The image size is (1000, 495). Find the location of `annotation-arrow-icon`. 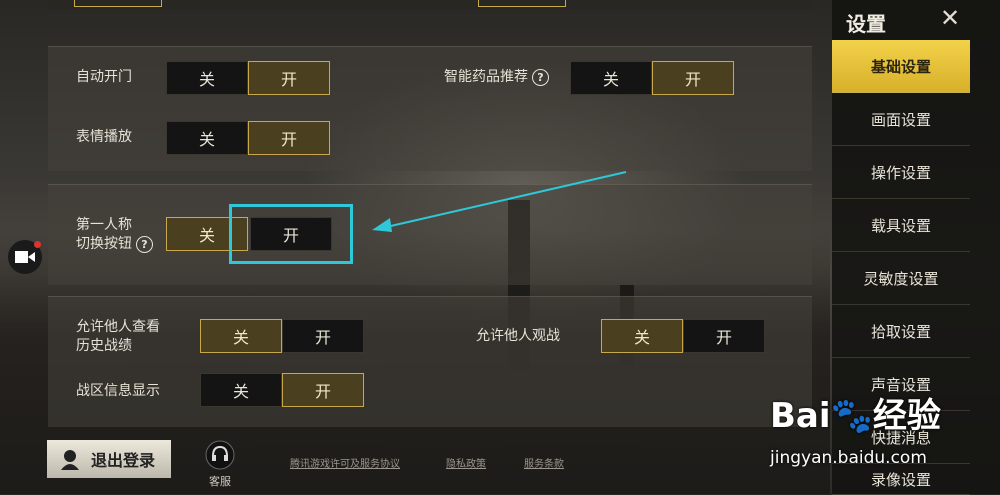

annotation-arrow-icon is located at coordinates (499, 201).